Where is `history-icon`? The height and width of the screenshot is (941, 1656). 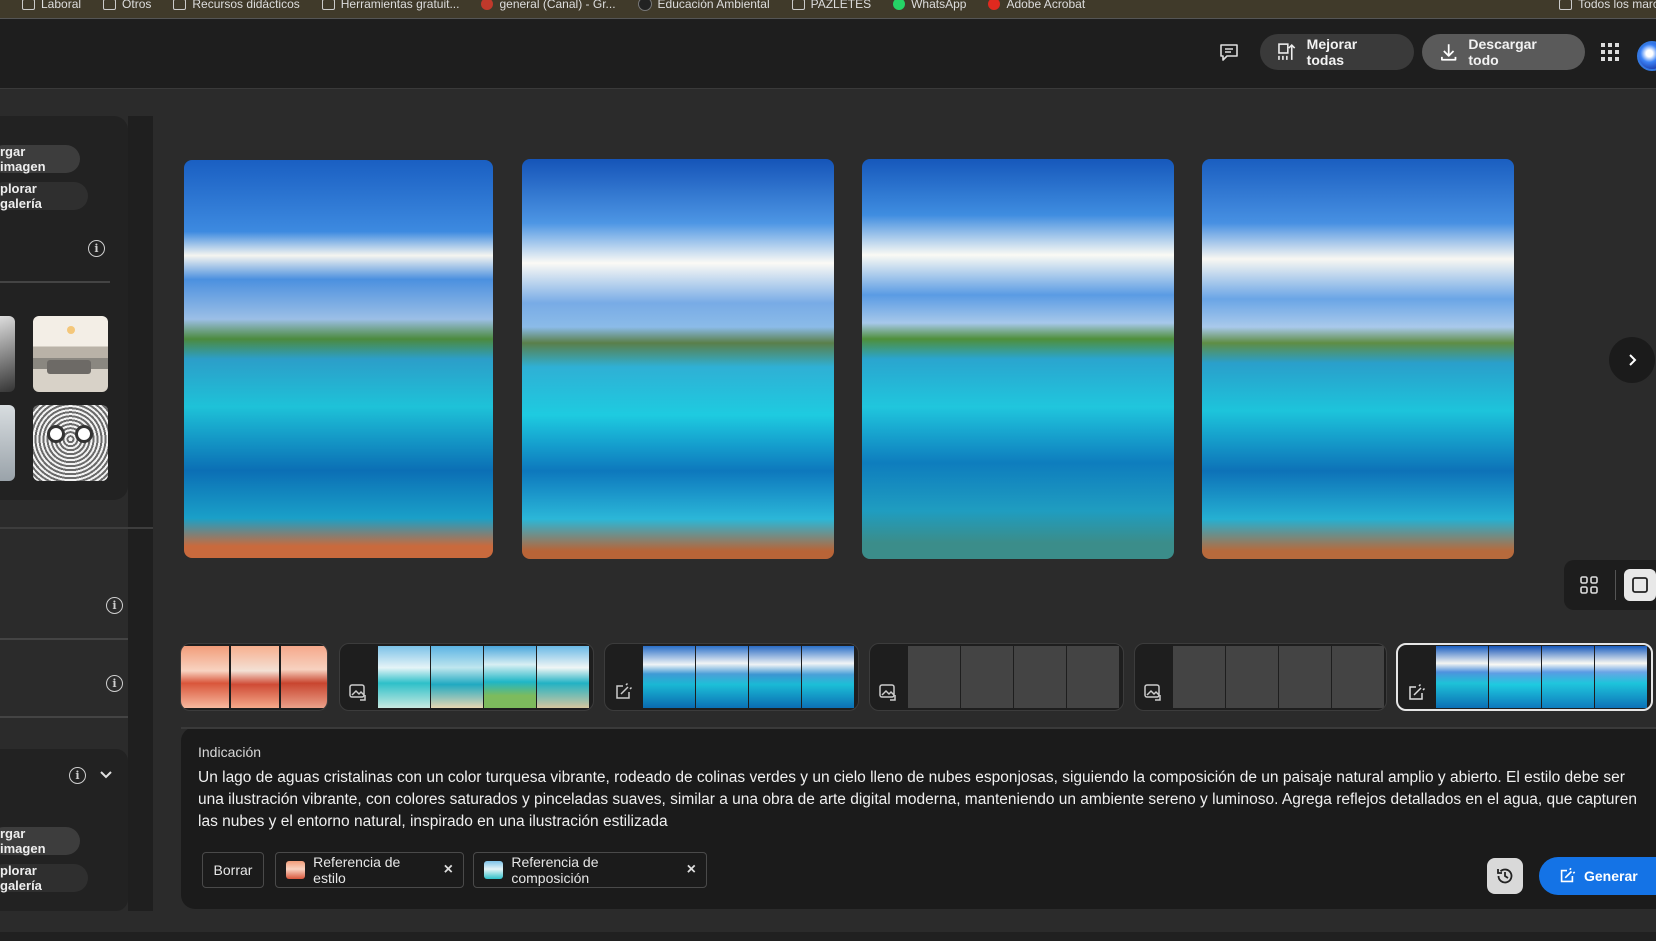 history-icon is located at coordinates (1505, 876).